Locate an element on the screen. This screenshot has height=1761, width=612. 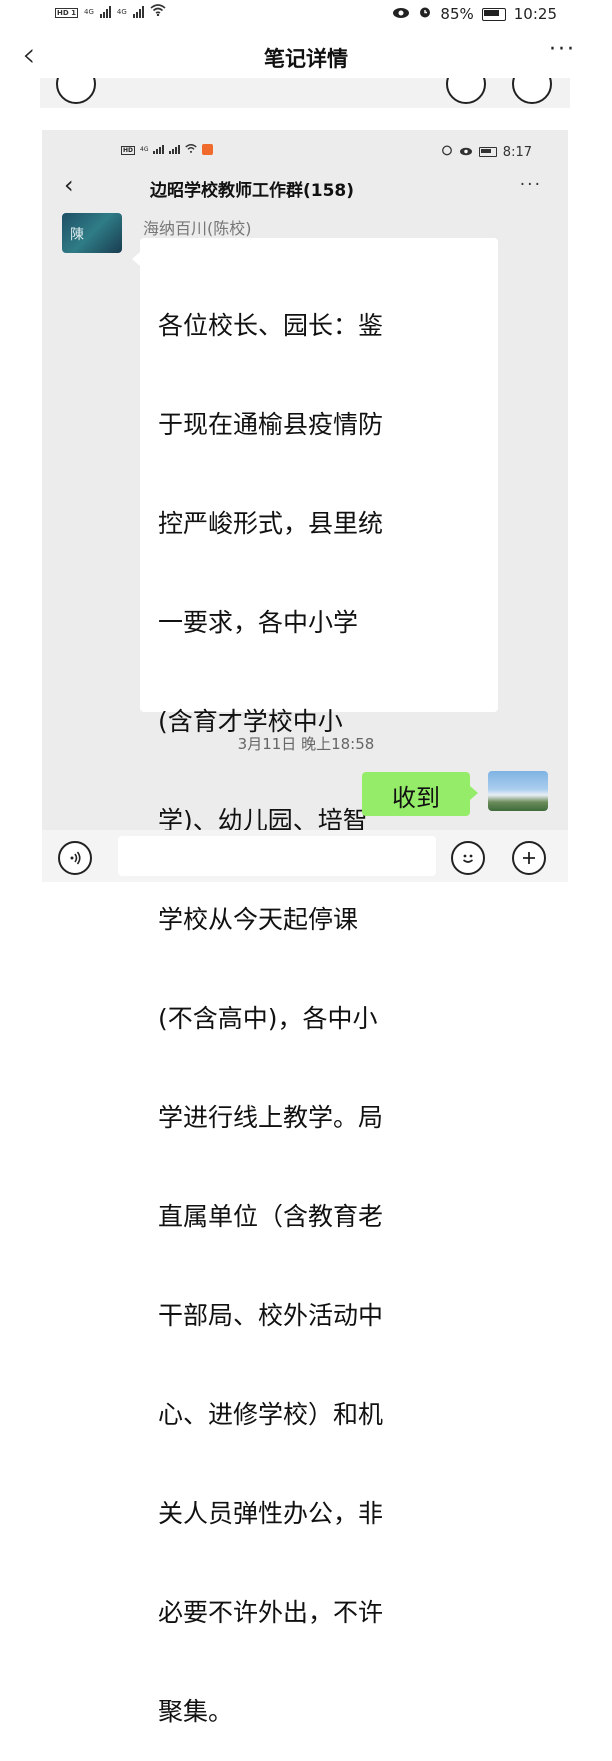
status-bar-left: HD 1 4G 4G is located at coordinates (110, 12).